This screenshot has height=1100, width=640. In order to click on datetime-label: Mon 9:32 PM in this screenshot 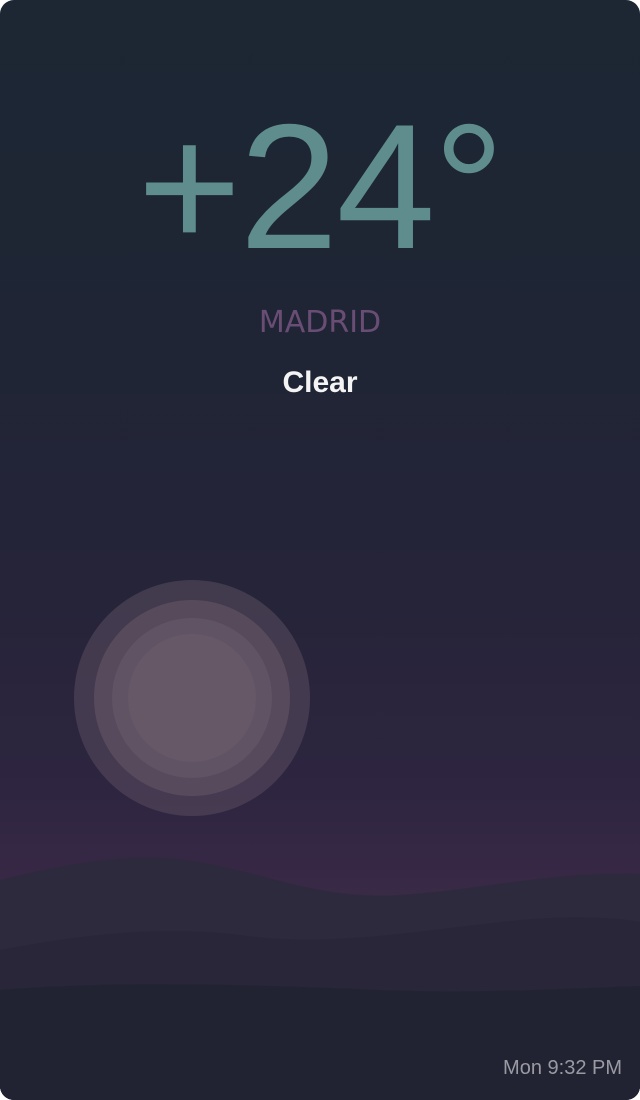, I will do `click(562, 1068)`.